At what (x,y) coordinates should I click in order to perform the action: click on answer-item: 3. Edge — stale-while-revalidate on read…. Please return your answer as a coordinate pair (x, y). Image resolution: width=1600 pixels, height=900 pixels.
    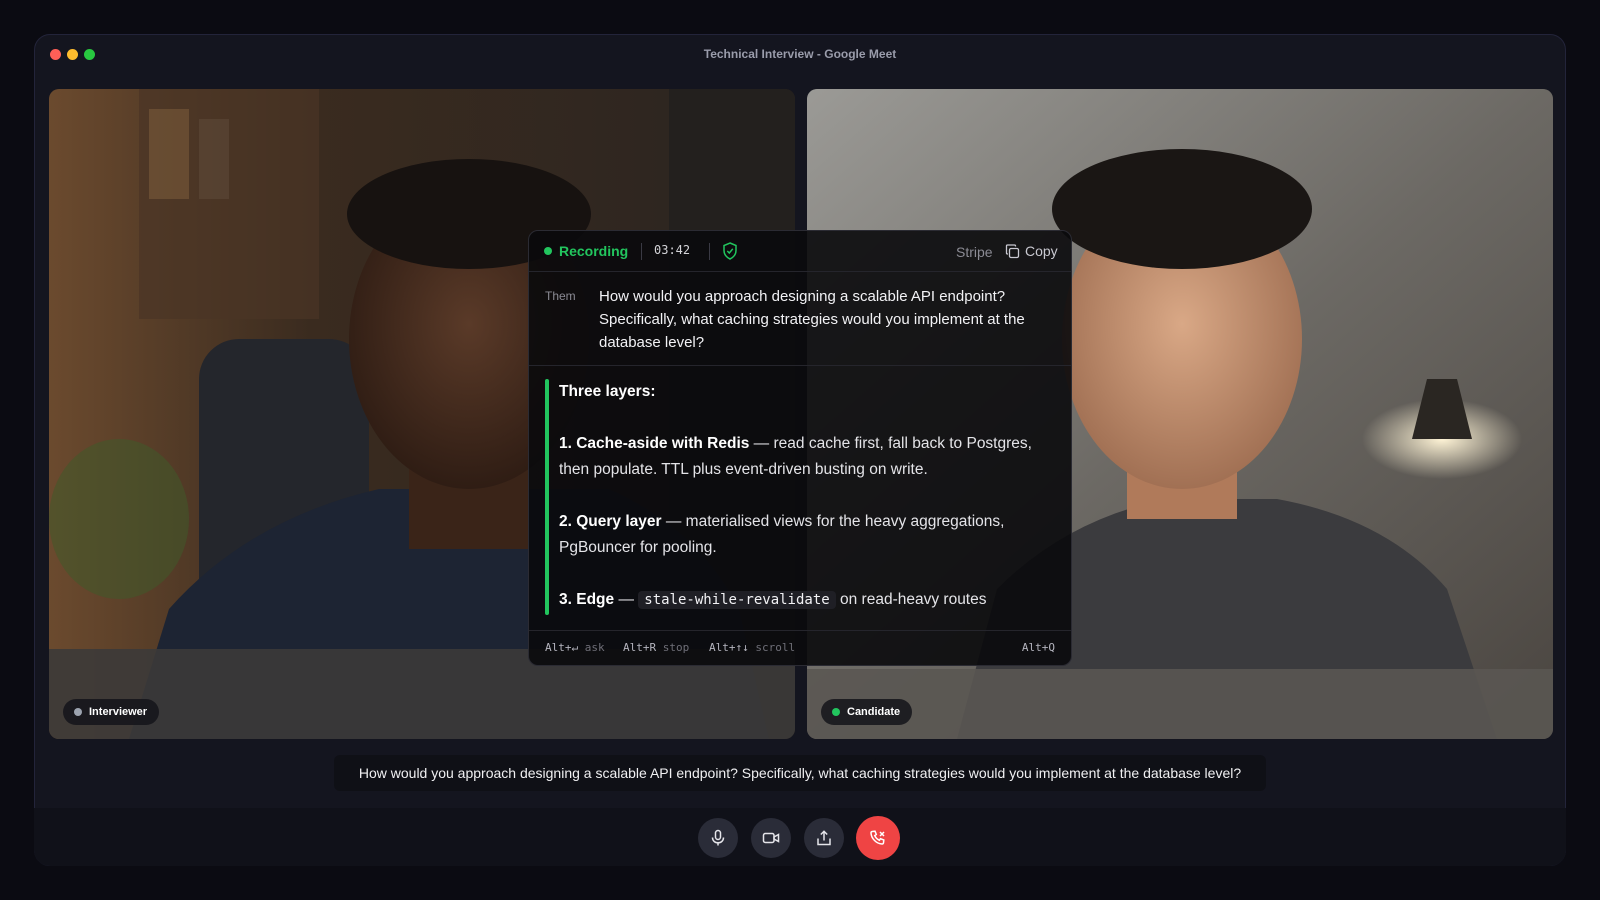
    Looking at the image, I should click on (773, 600).